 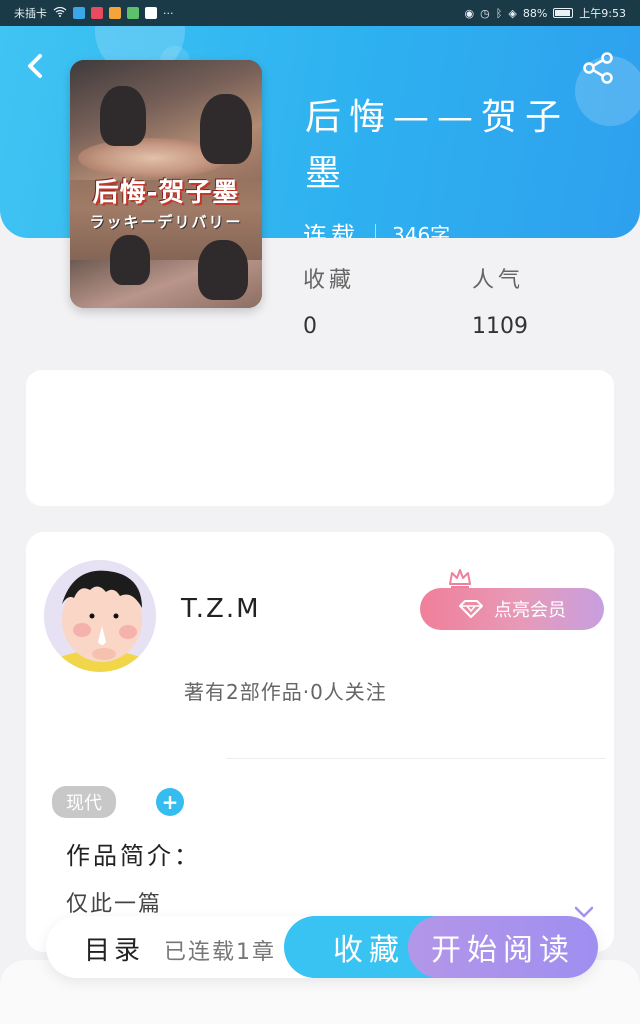 I want to click on book-cover: 后悔-贺子墨 ラッキーデリバリー, so click(x=166, y=184).